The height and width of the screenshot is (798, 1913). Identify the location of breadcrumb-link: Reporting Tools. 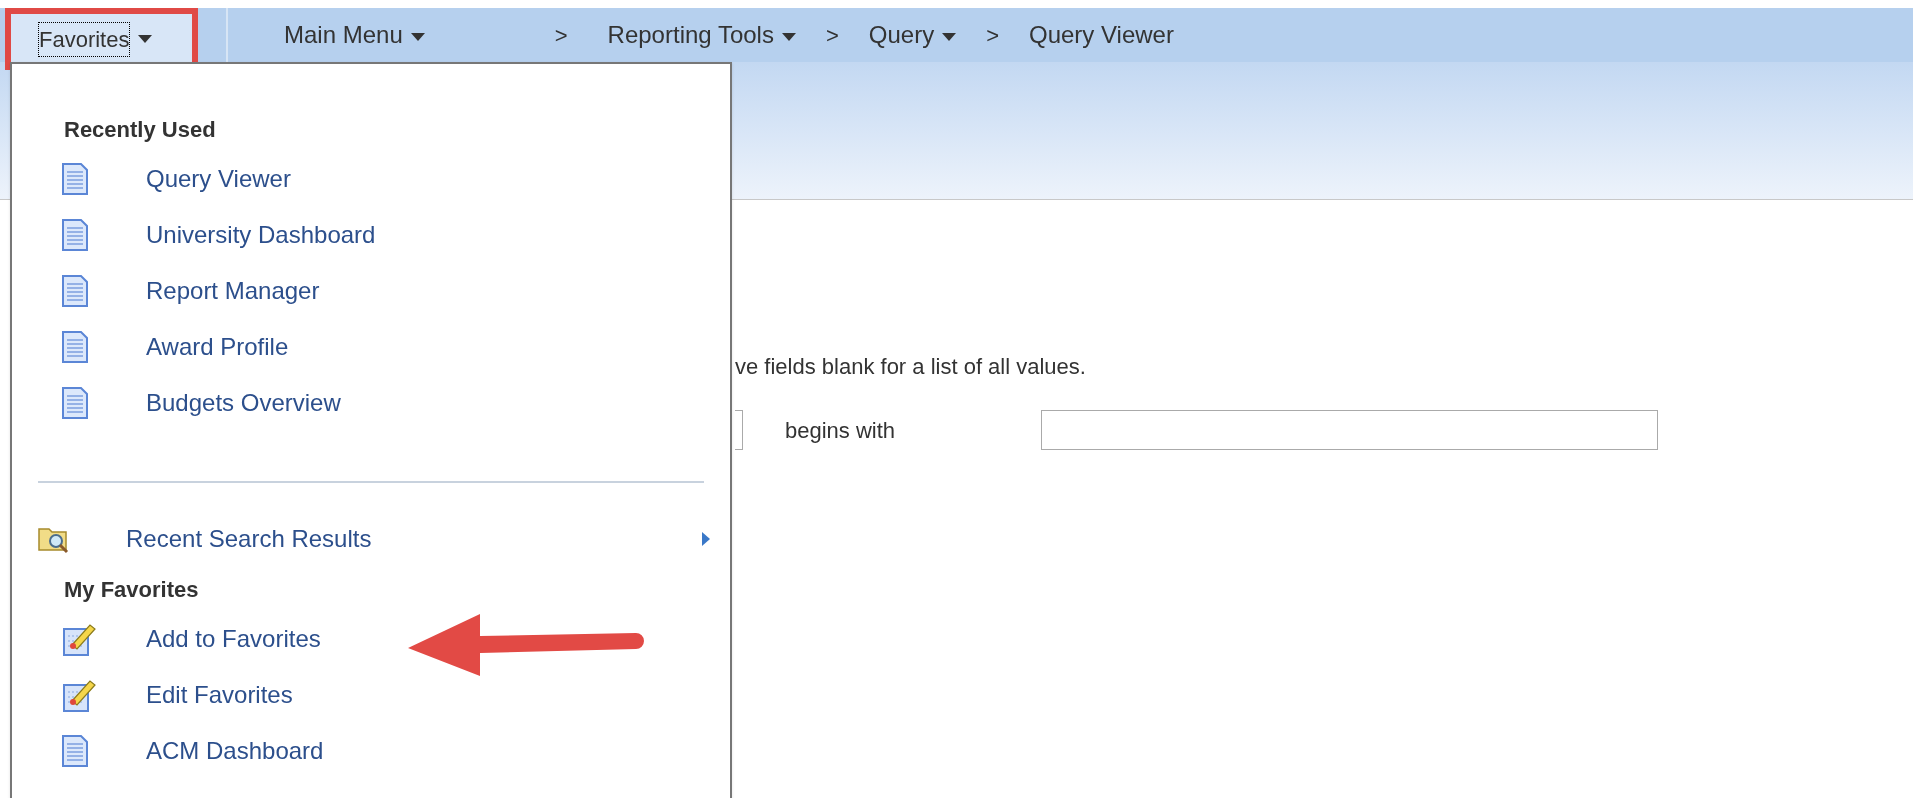
(701, 35).